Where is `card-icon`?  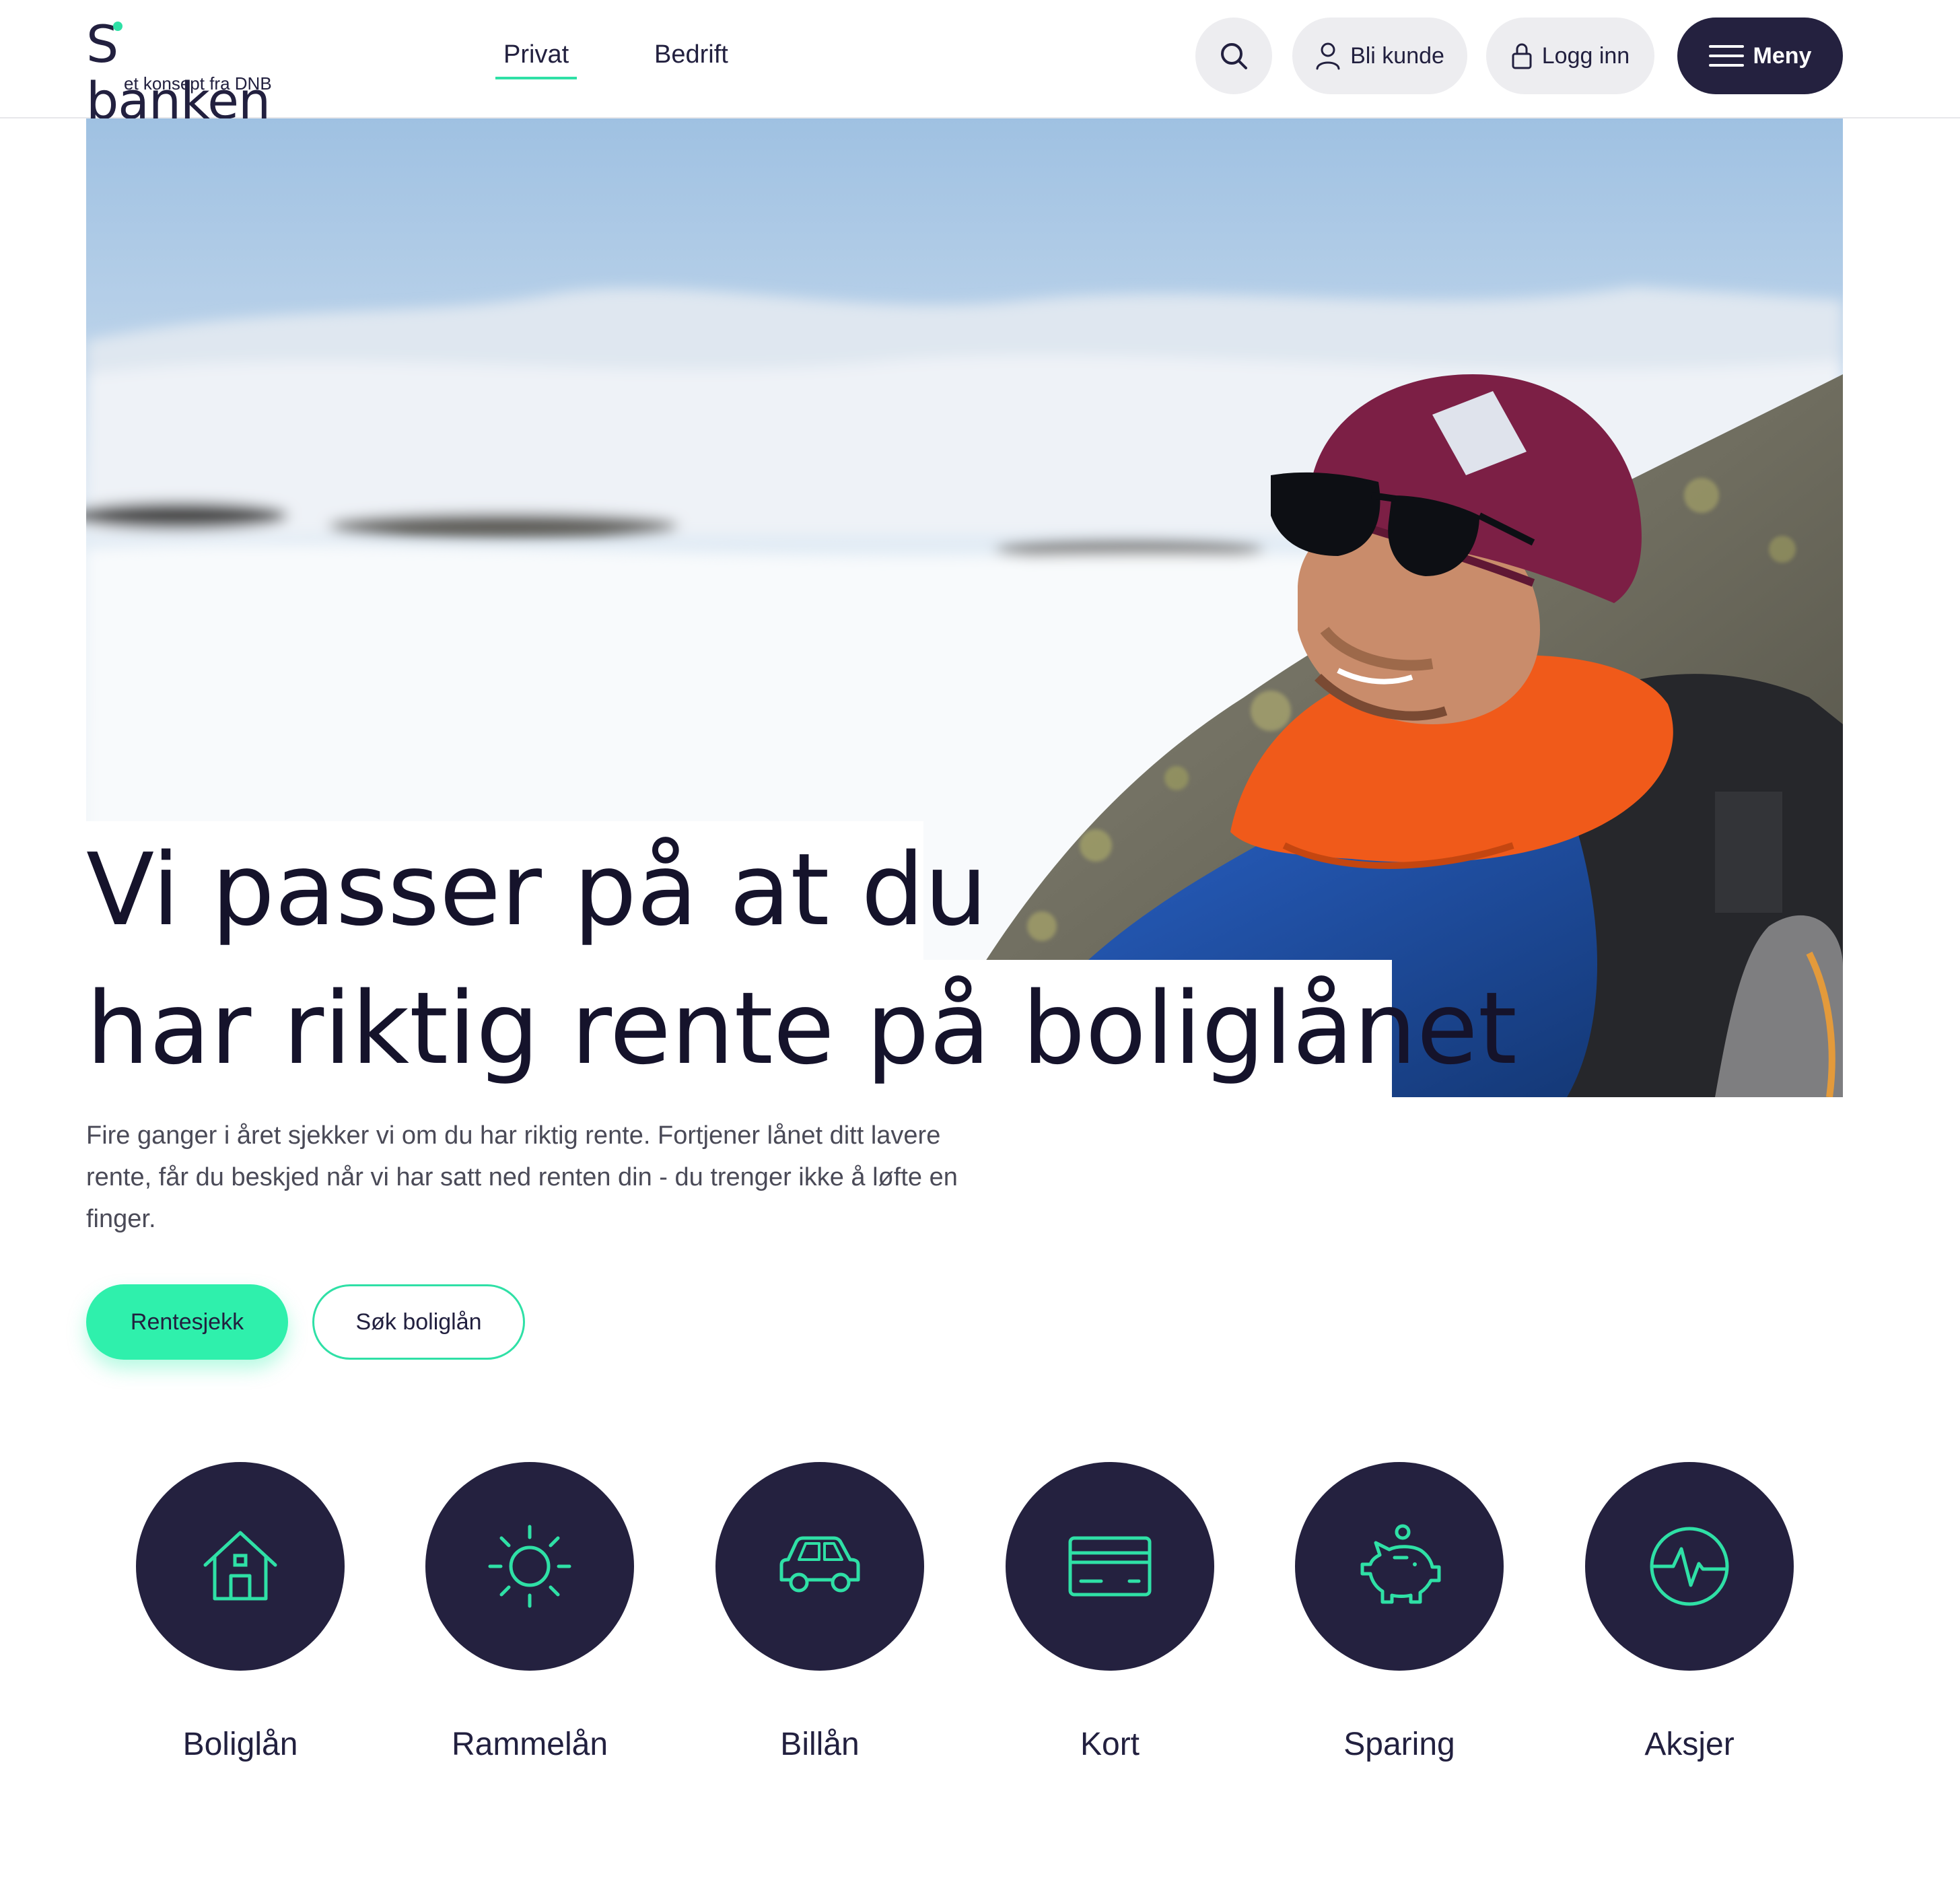 card-icon is located at coordinates (1110, 1566).